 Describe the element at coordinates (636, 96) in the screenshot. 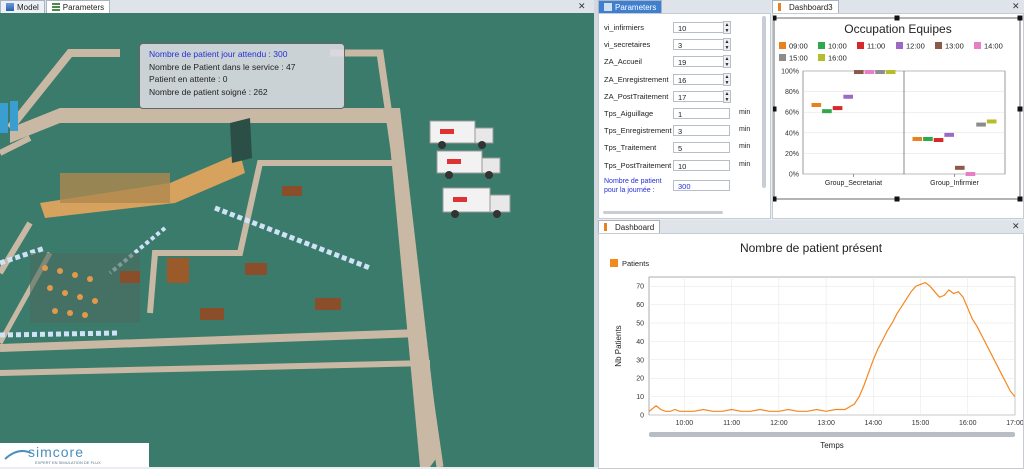

I see `param-label-ZA_PostTraitement: ZA_PostTraitement` at that location.